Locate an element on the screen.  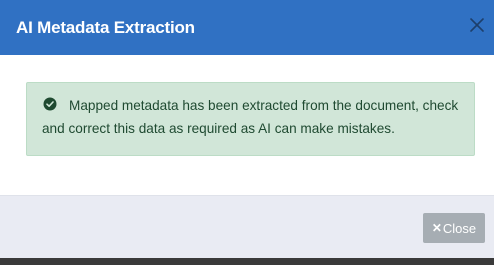
page-backdrop is located at coordinates (247, 261).